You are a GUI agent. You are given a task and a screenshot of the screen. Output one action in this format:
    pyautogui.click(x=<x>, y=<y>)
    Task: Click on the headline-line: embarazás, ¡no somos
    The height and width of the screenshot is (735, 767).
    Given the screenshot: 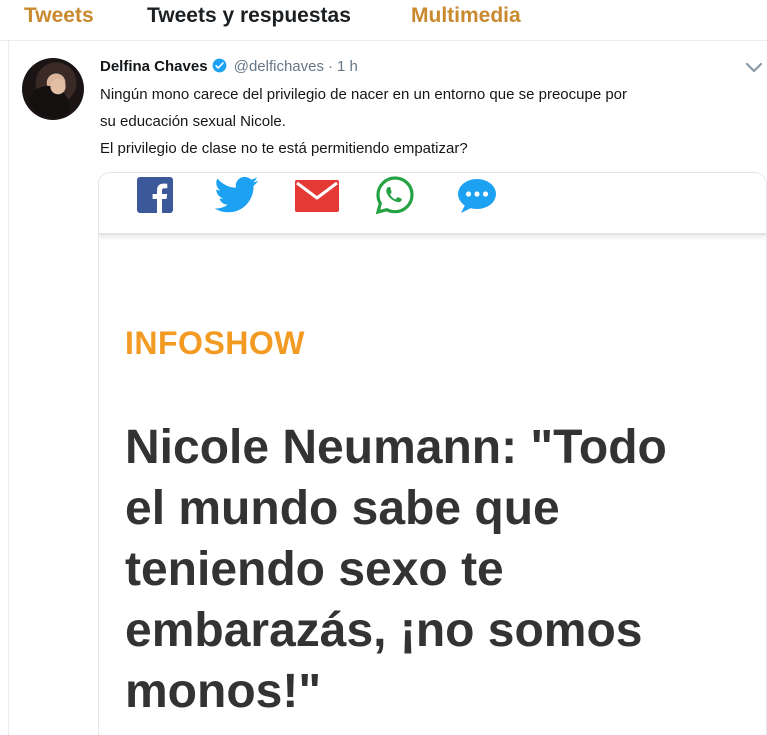 What is the action you would take?
    pyautogui.click(x=384, y=630)
    